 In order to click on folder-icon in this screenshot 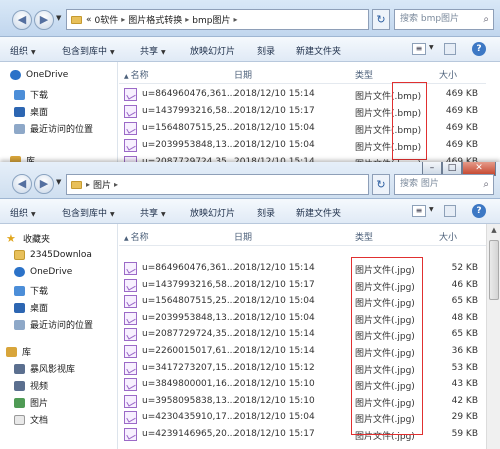, I will do `click(19, 255)`.